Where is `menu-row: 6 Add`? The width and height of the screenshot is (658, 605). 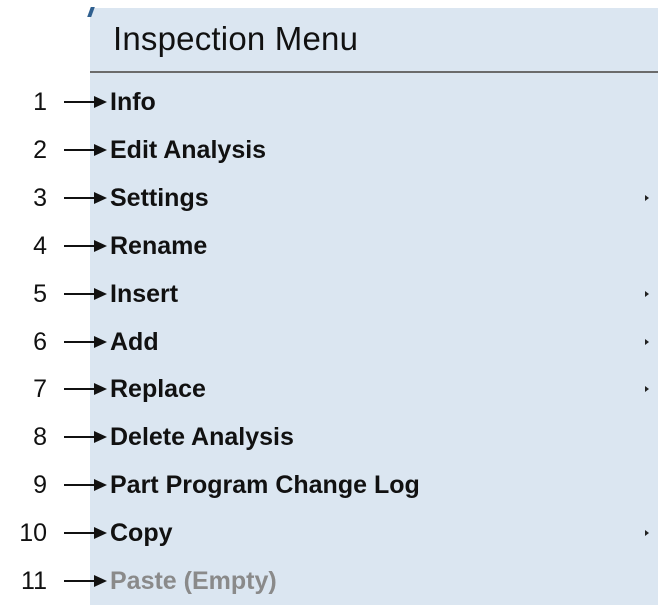 menu-row: 6 Add is located at coordinates (329, 342).